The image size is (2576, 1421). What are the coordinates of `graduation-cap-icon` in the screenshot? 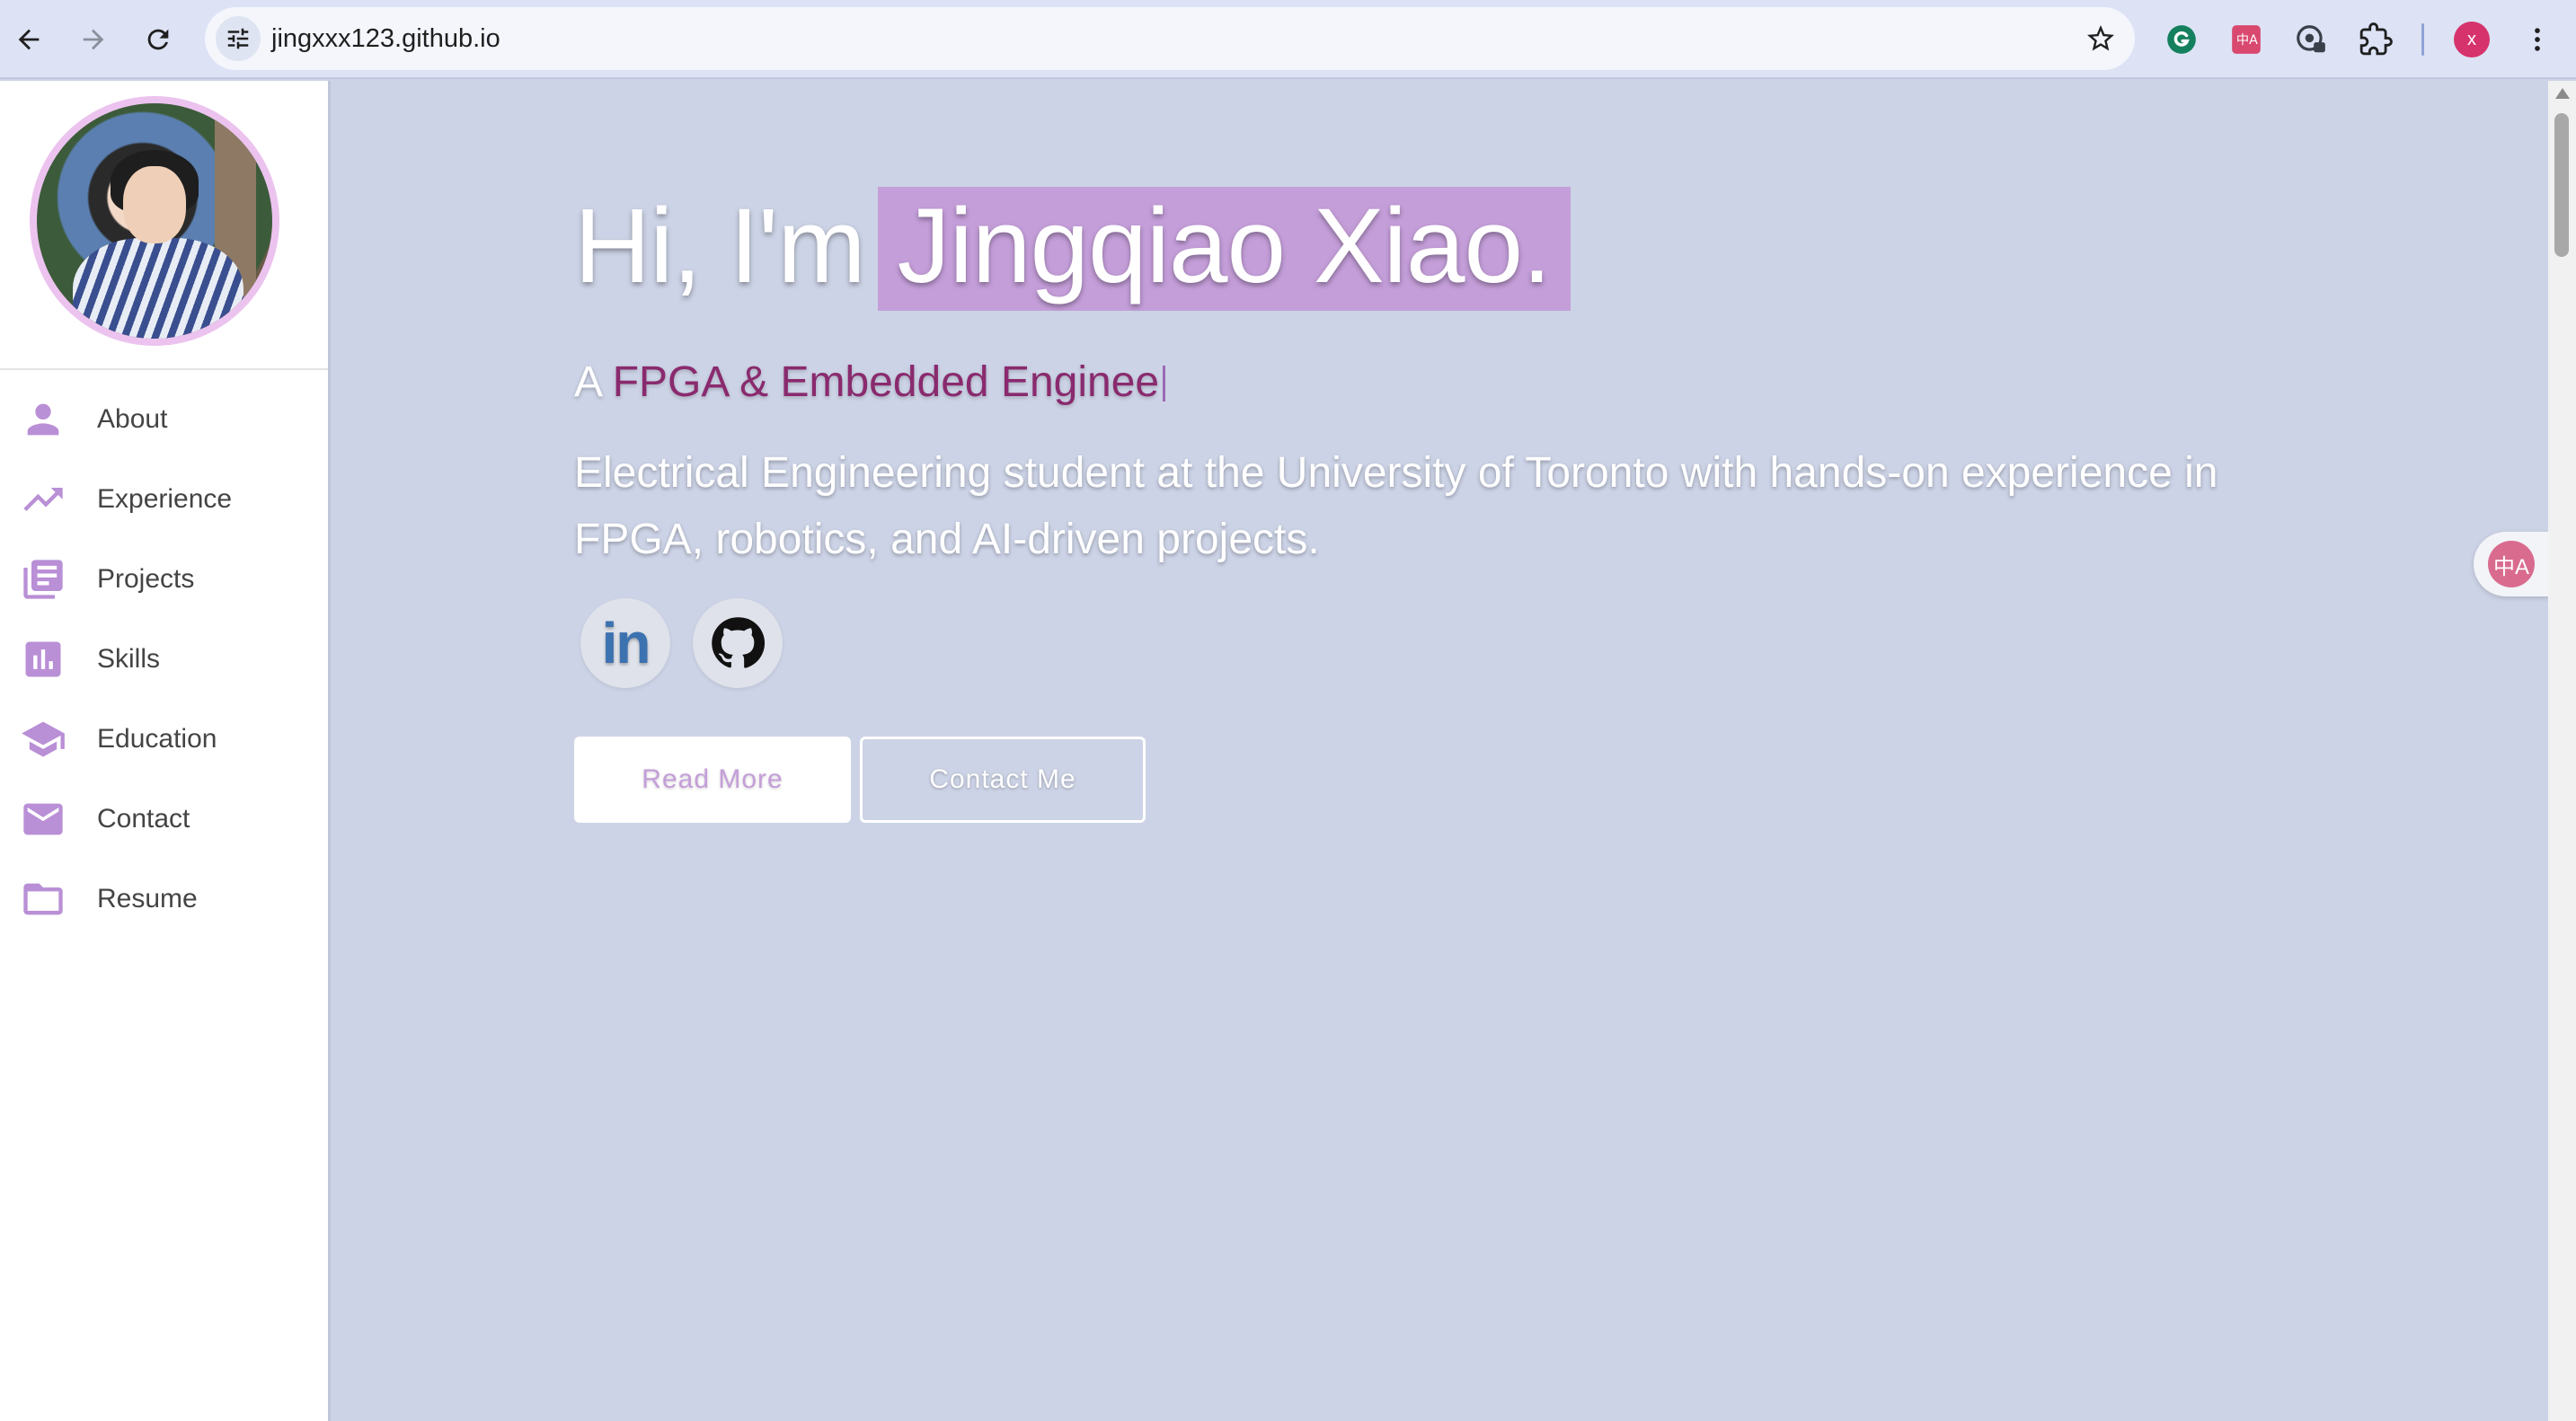 It's located at (43, 739).